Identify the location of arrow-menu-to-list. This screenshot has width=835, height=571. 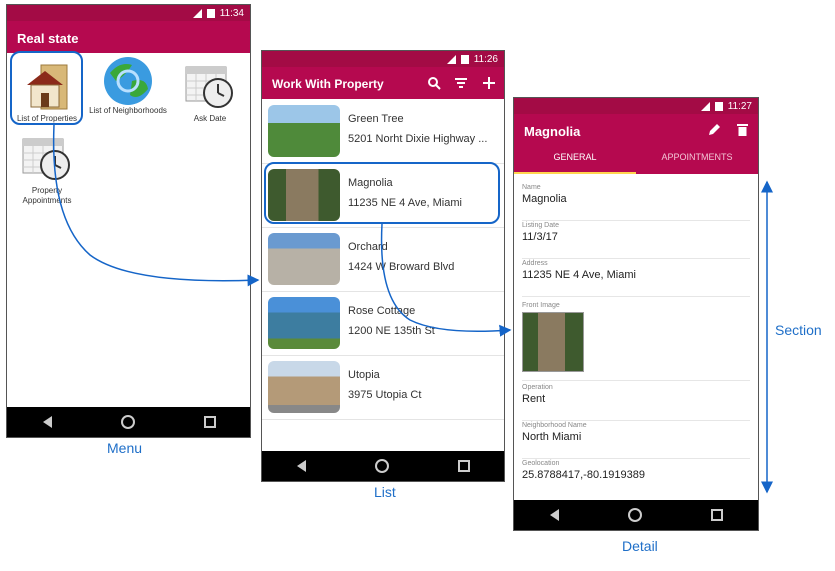
(156, 205).